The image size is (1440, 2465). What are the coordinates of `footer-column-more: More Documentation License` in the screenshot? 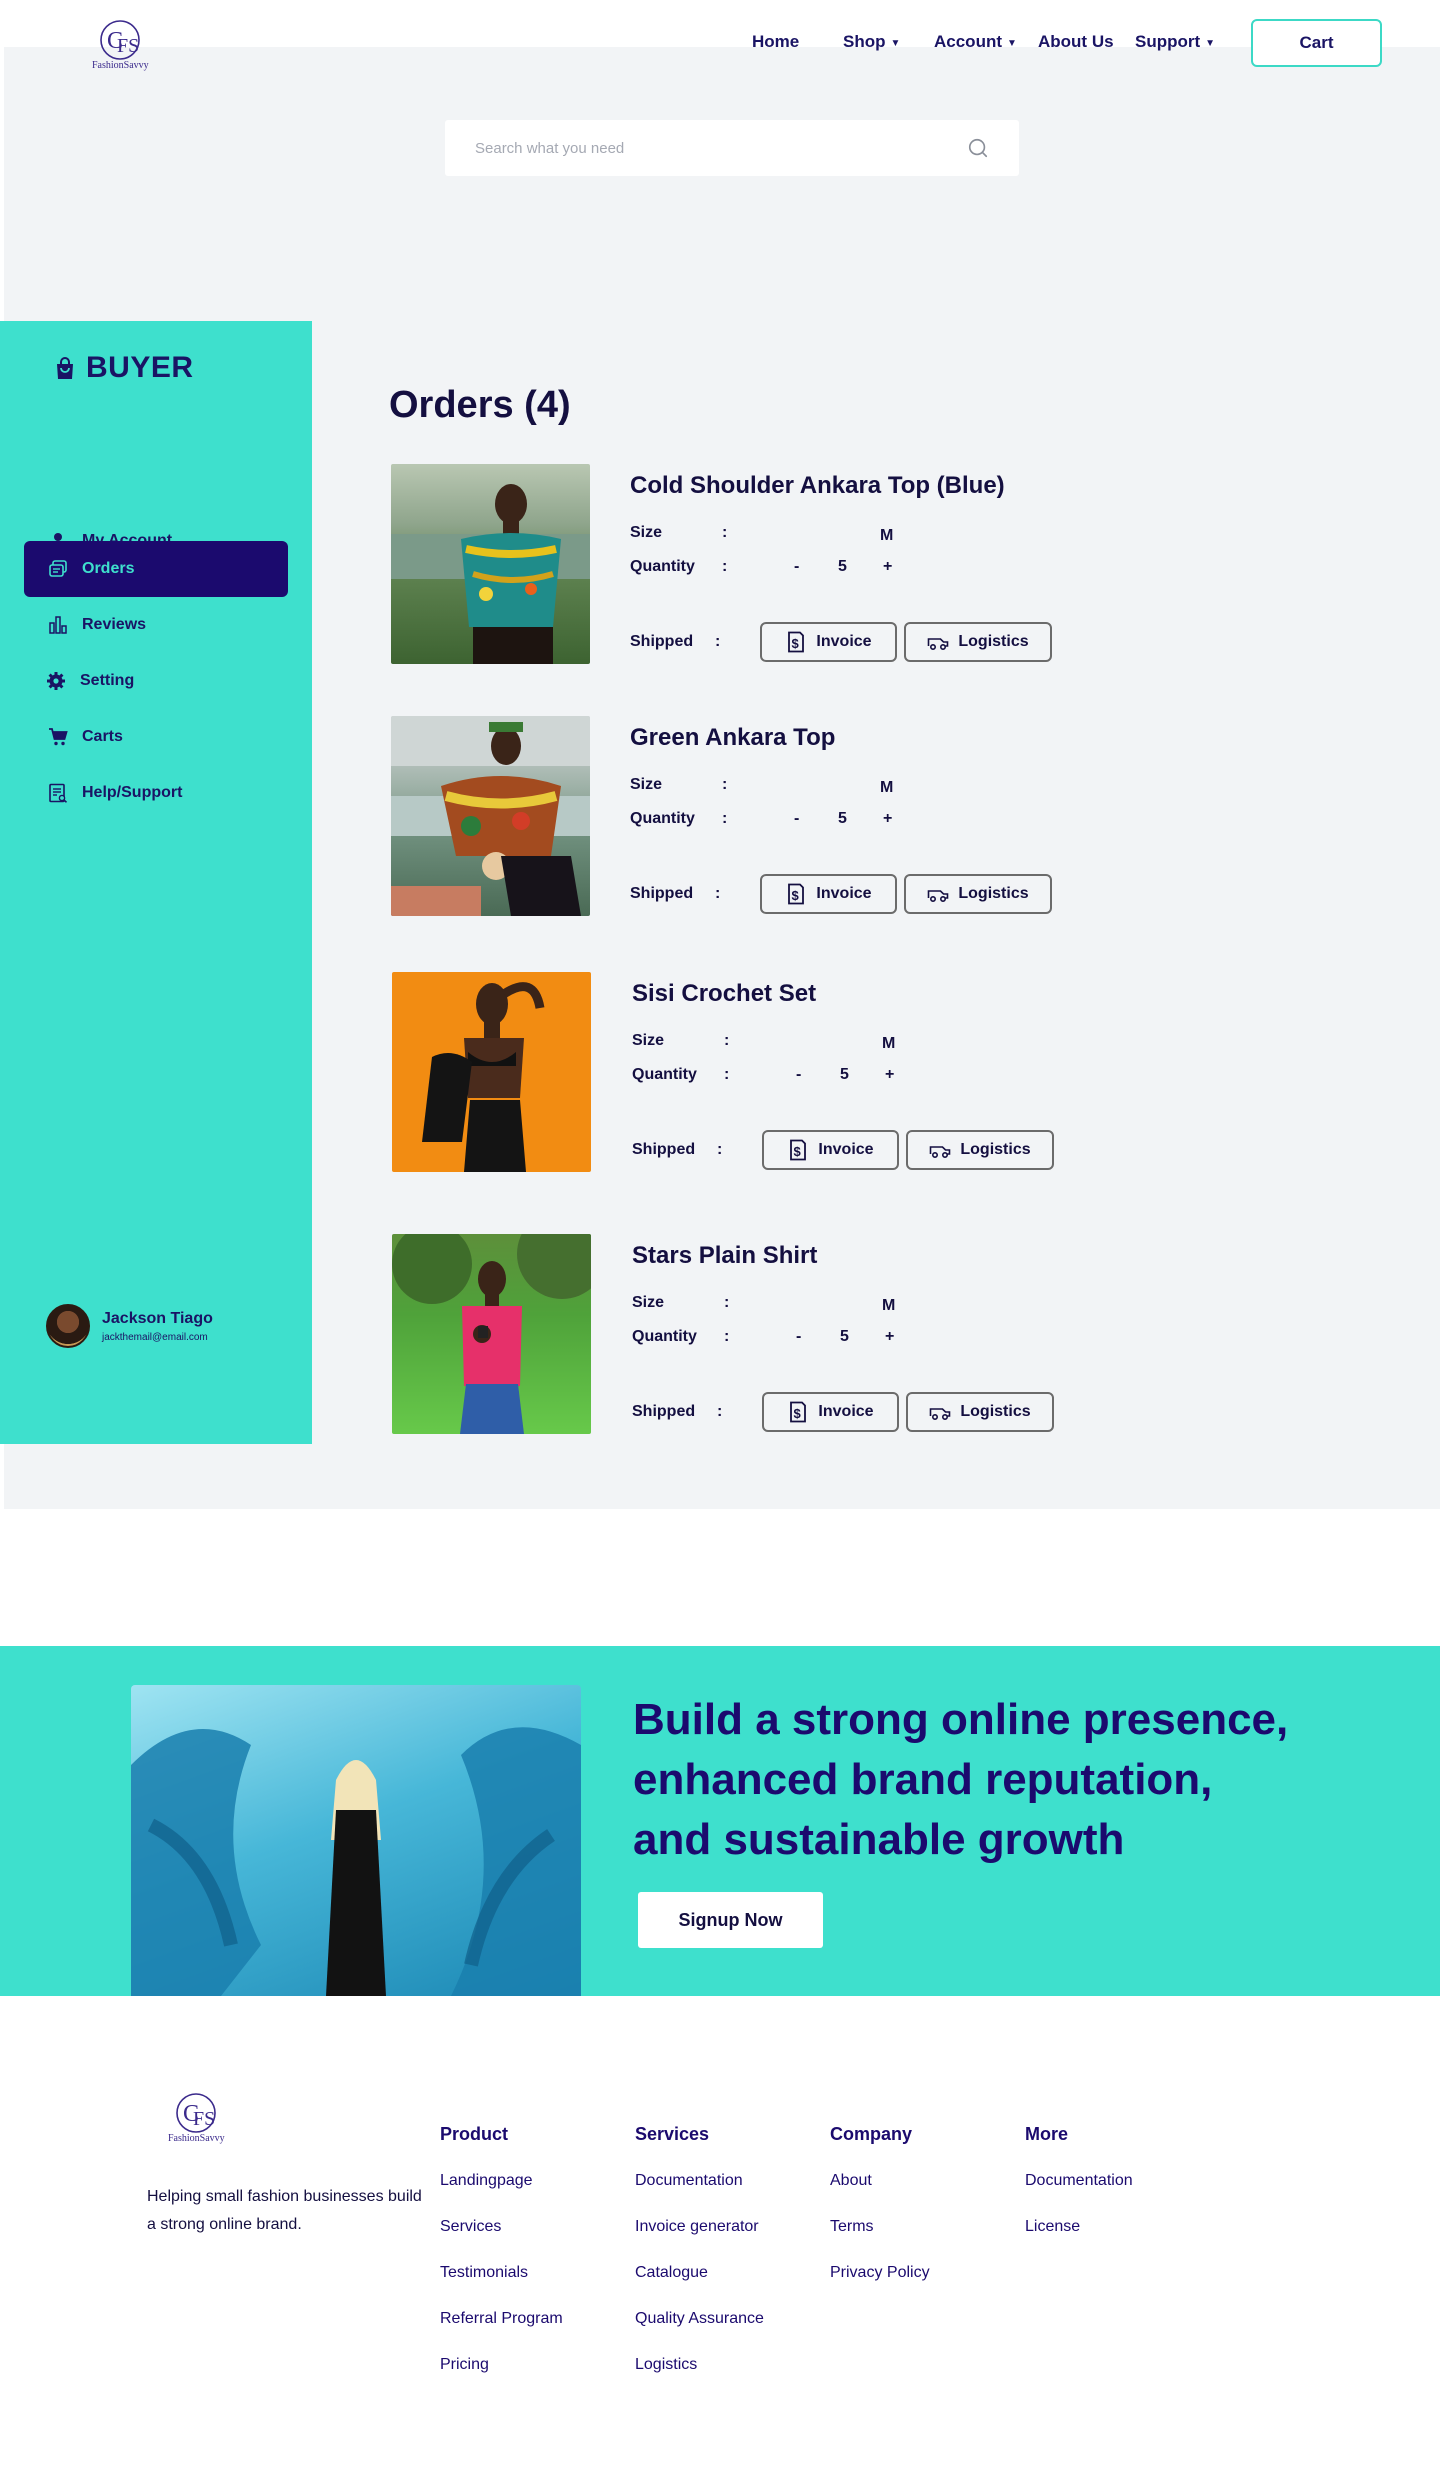 It's located at (1079, 2193).